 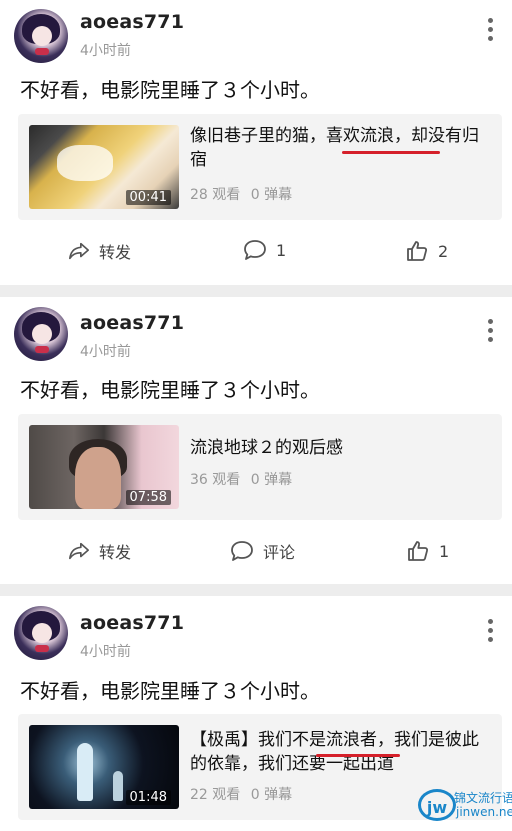 What do you see at coordinates (484, 812) in the screenshot?
I see `watermark-domain: jinwen.net` at bounding box center [484, 812].